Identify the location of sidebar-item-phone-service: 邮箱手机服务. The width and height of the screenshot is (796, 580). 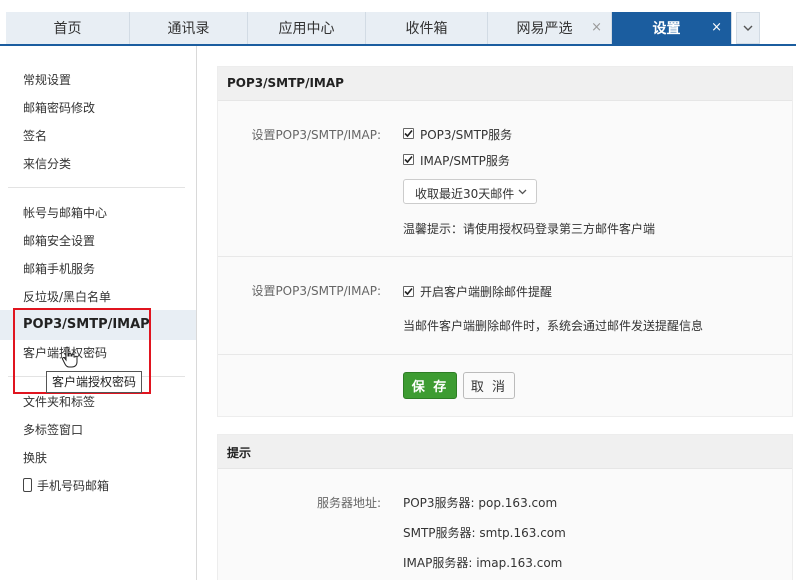
(59, 269).